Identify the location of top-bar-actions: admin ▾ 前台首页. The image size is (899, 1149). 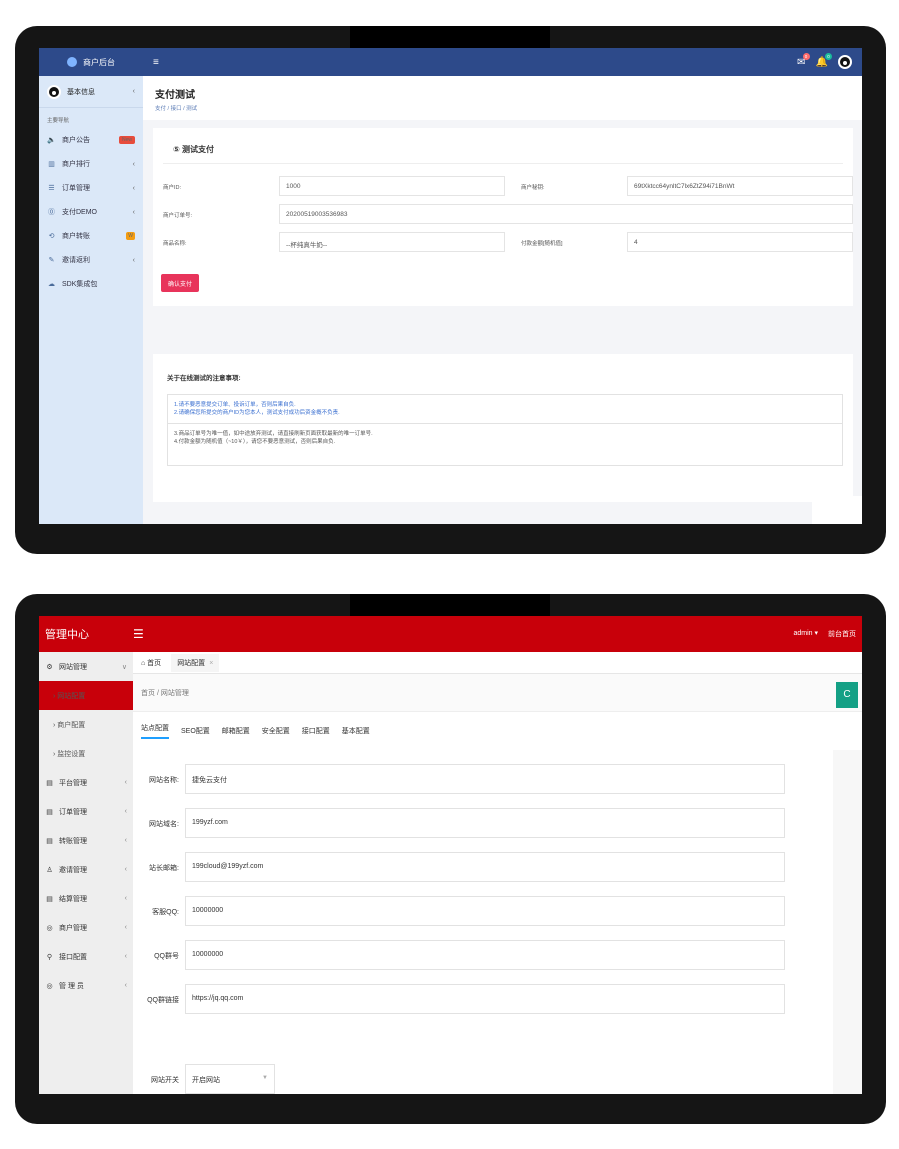
(827, 634).